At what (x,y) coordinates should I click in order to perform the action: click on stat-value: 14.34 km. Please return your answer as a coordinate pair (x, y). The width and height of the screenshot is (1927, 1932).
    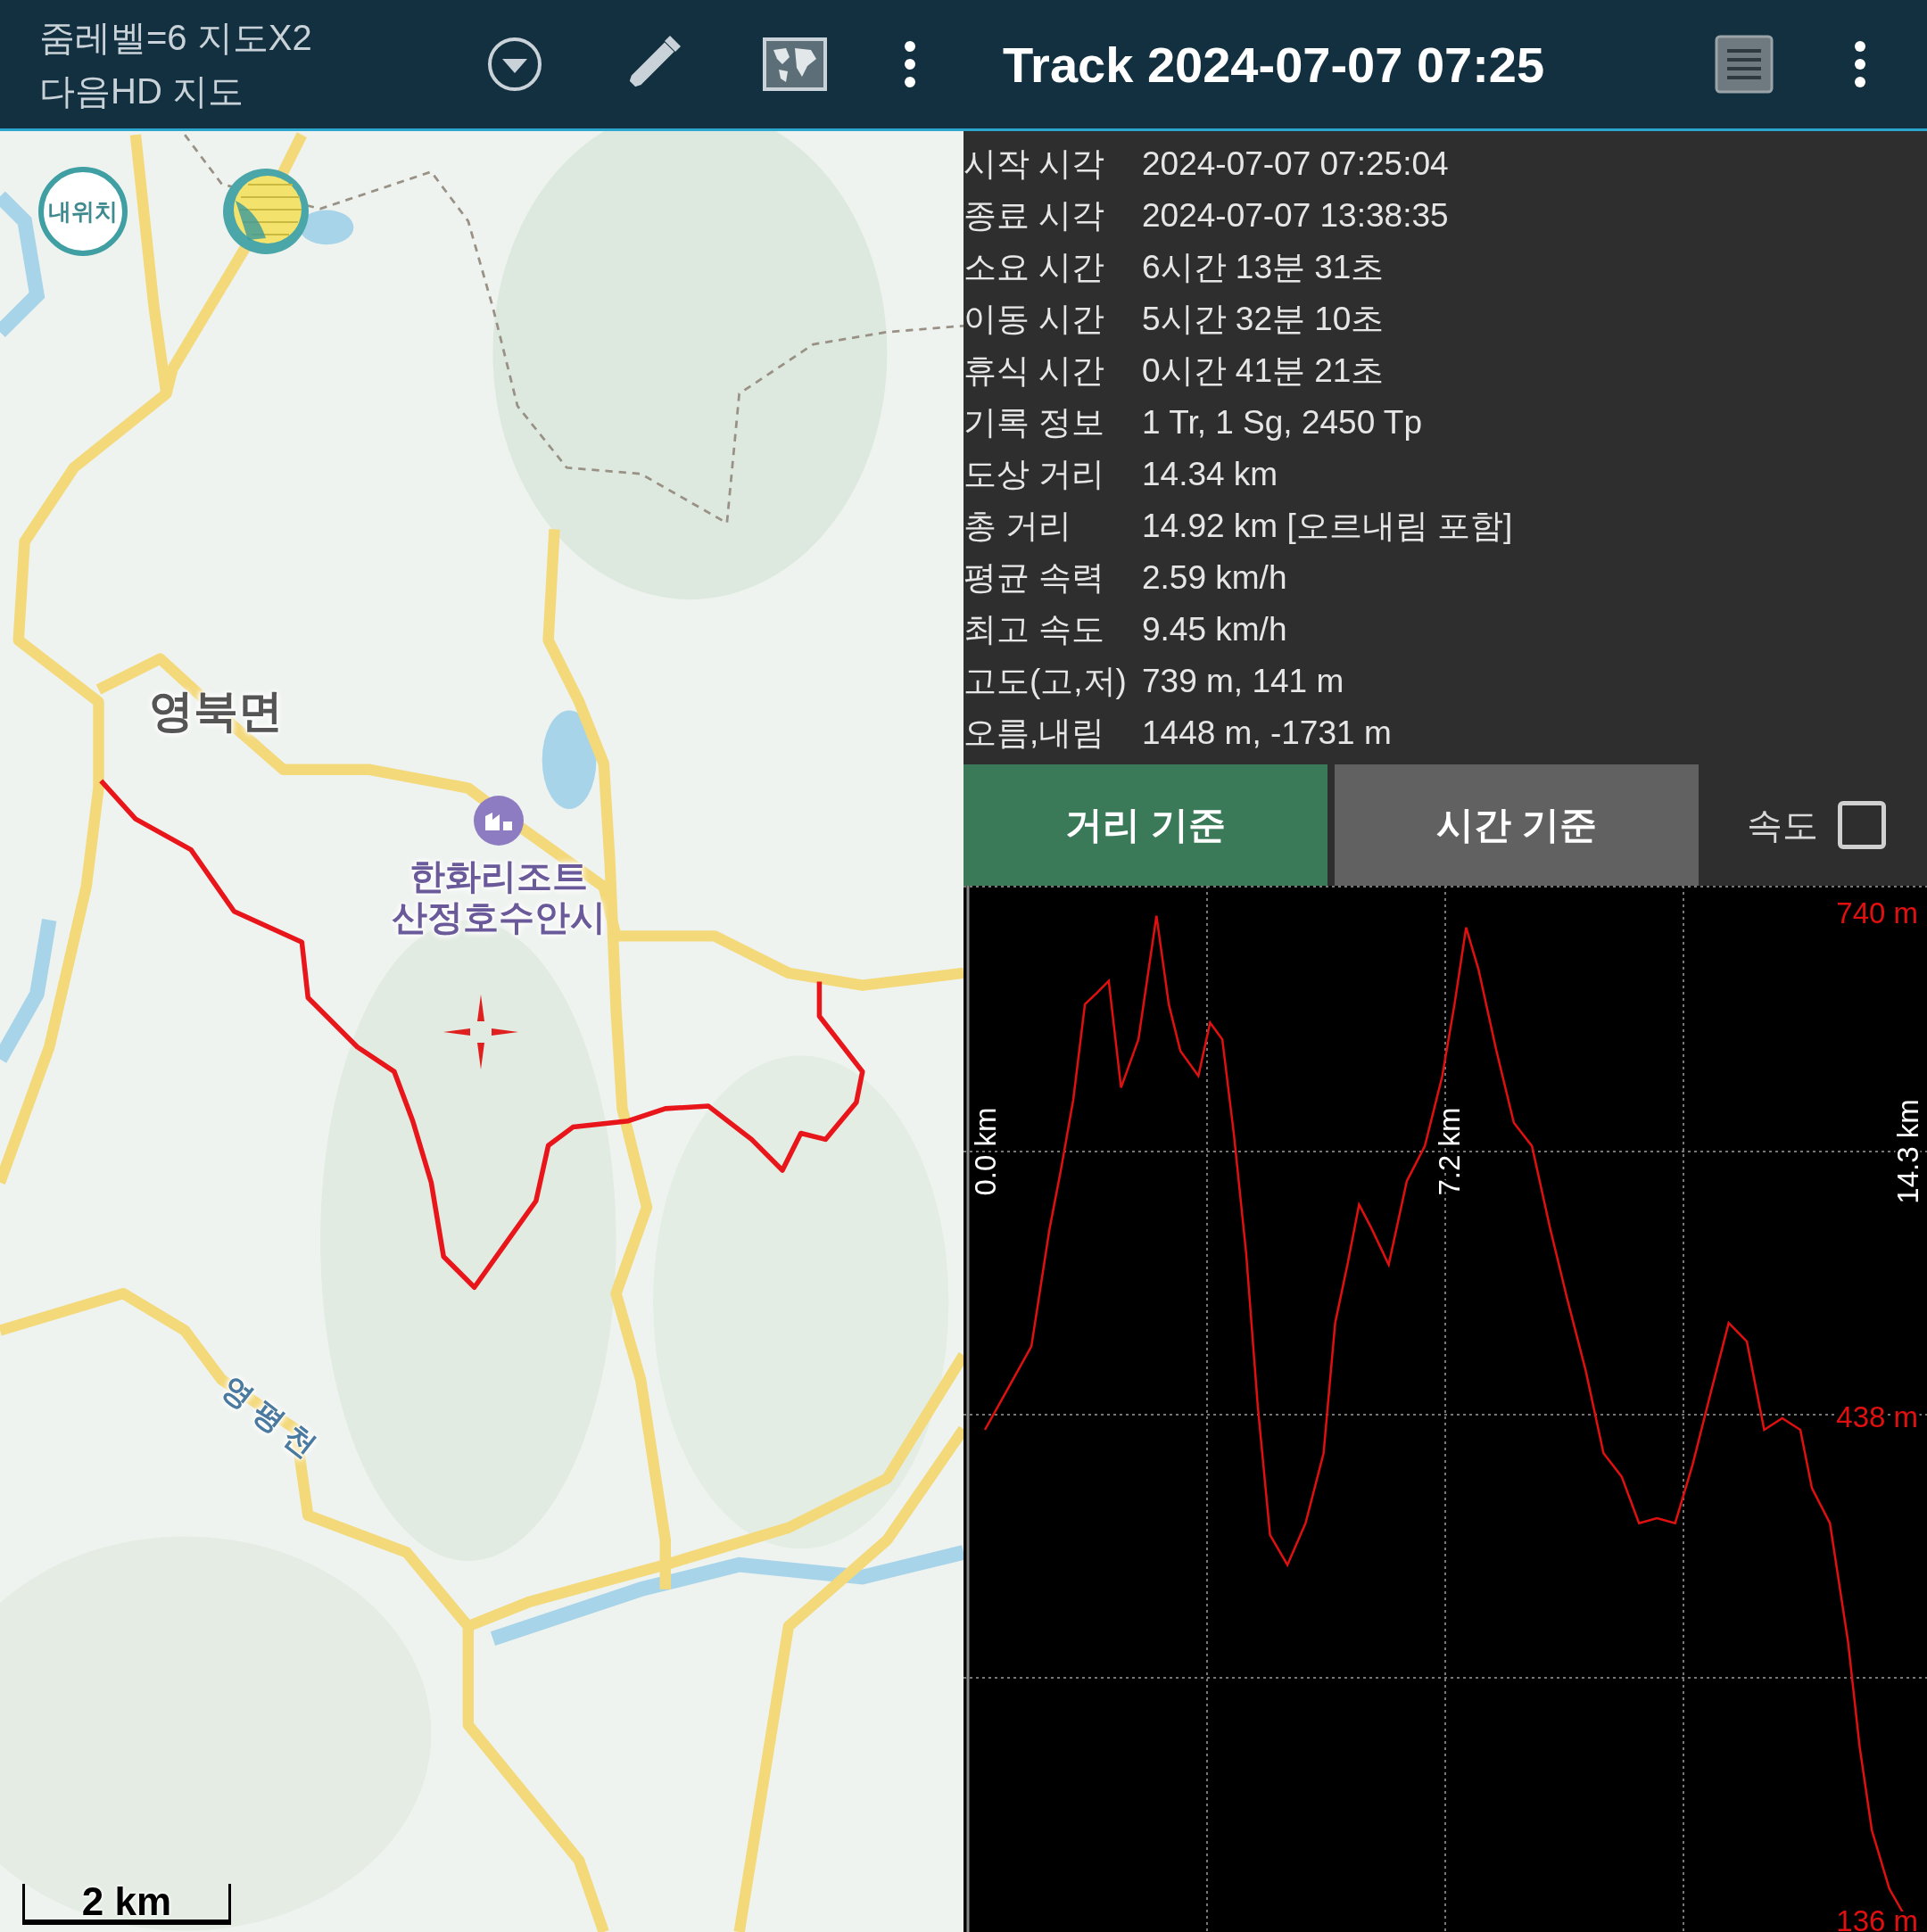
    Looking at the image, I should click on (1210, 475).